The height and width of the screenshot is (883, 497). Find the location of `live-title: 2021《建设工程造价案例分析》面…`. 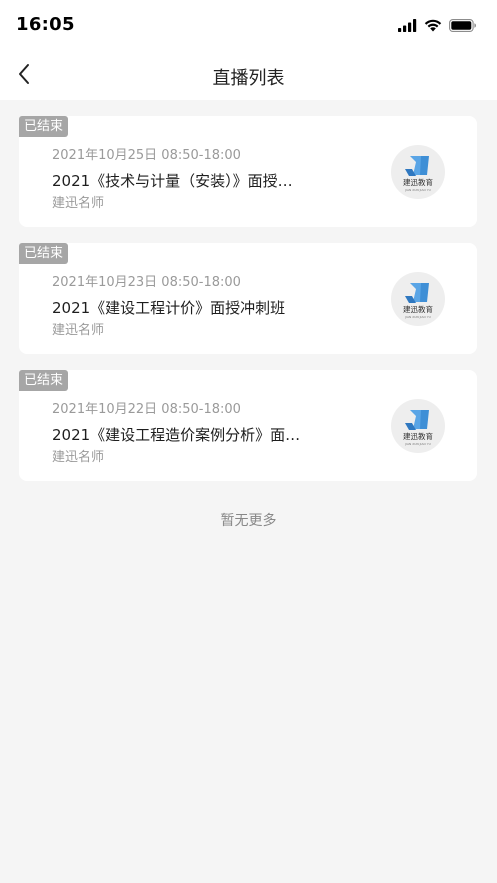

live-title: 2021《建设工程造价案例分析》面… is located at coordinates (176, 435).